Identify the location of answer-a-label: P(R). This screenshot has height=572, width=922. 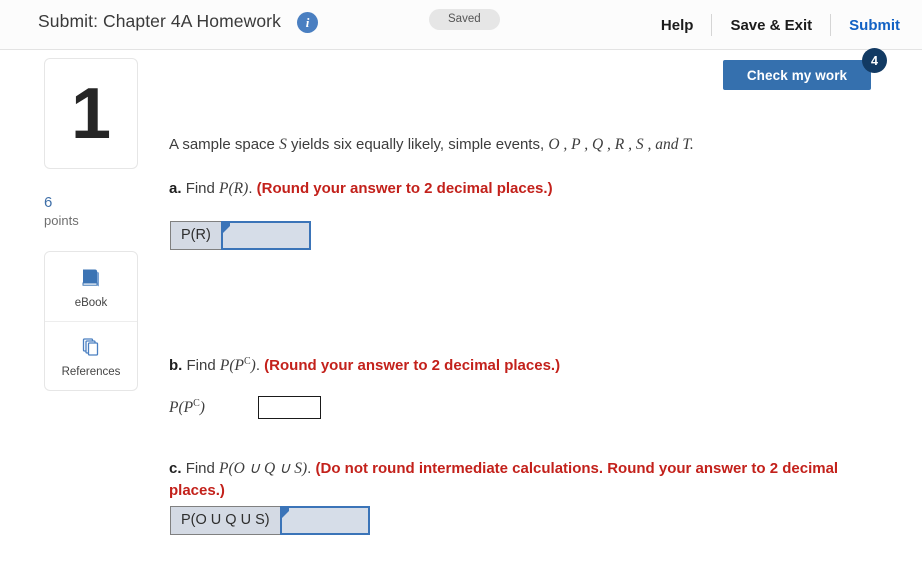
(196, 235).